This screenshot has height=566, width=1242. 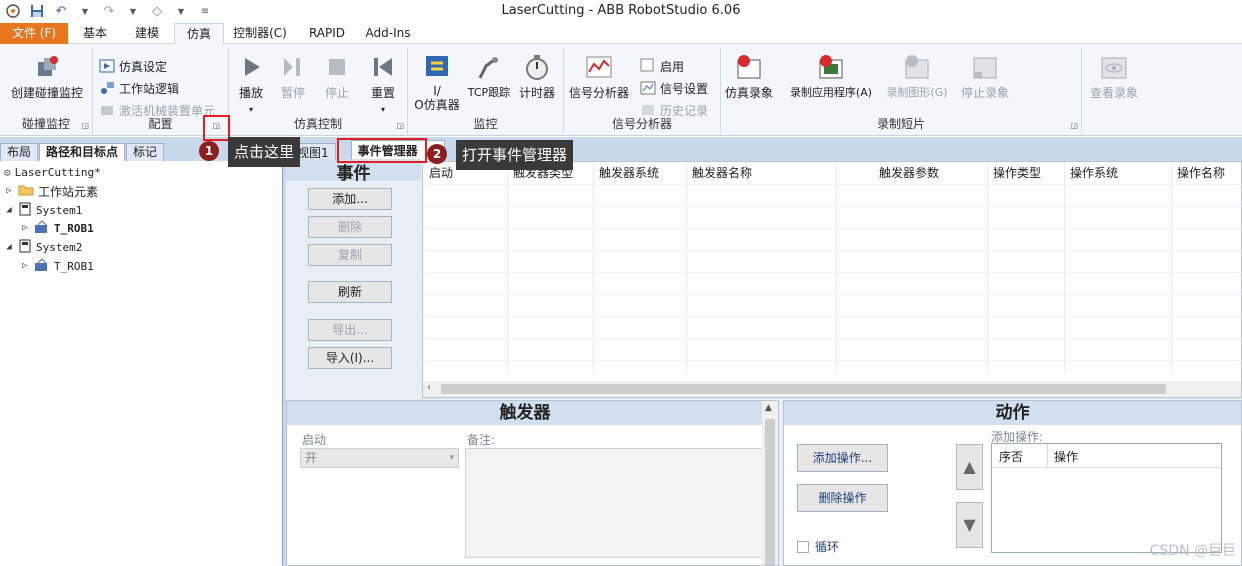 I want to click on tab-add-ins: Add-Ins, so click(x=388, y=33).